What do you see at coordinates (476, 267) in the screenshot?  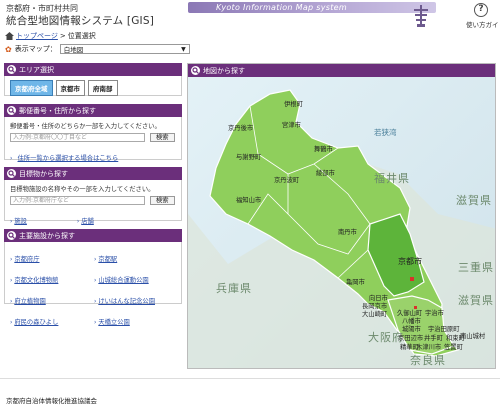 I see `prefecture-label: 三重県` at bounding box center [476, 267].